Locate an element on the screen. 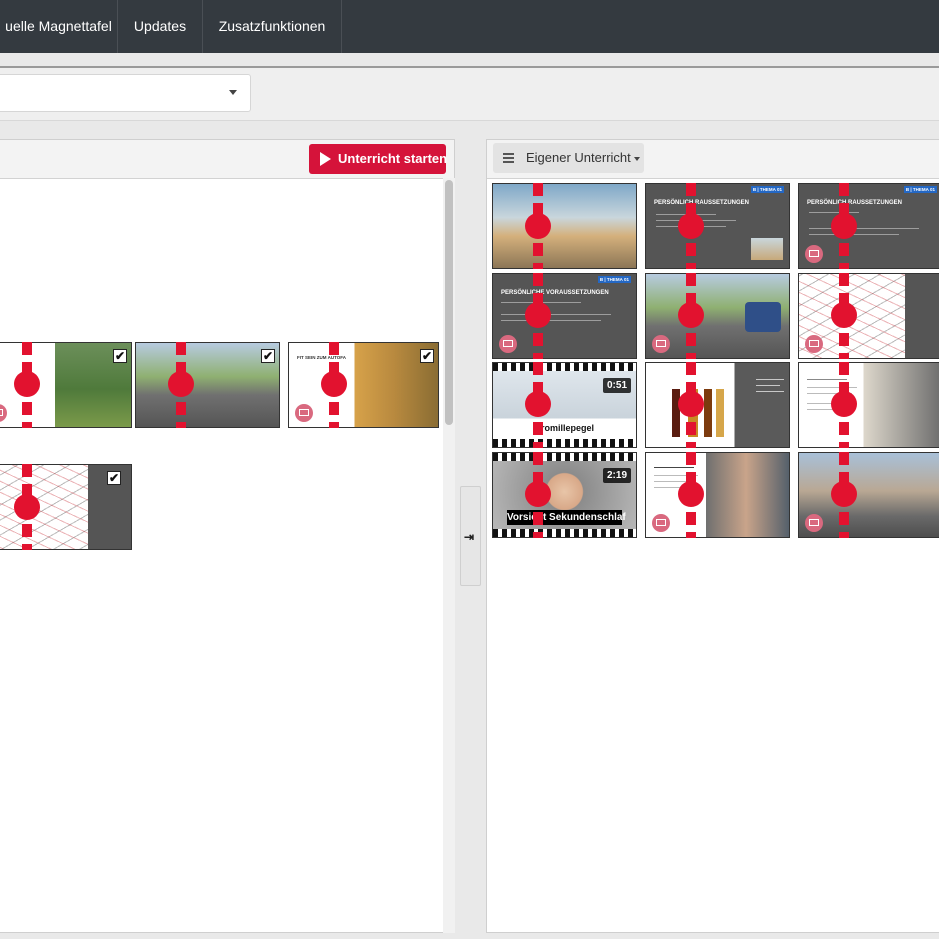 This screenshot has height=939, width=939. video-caption: Promillepegel is located at coordinates (564, 428).